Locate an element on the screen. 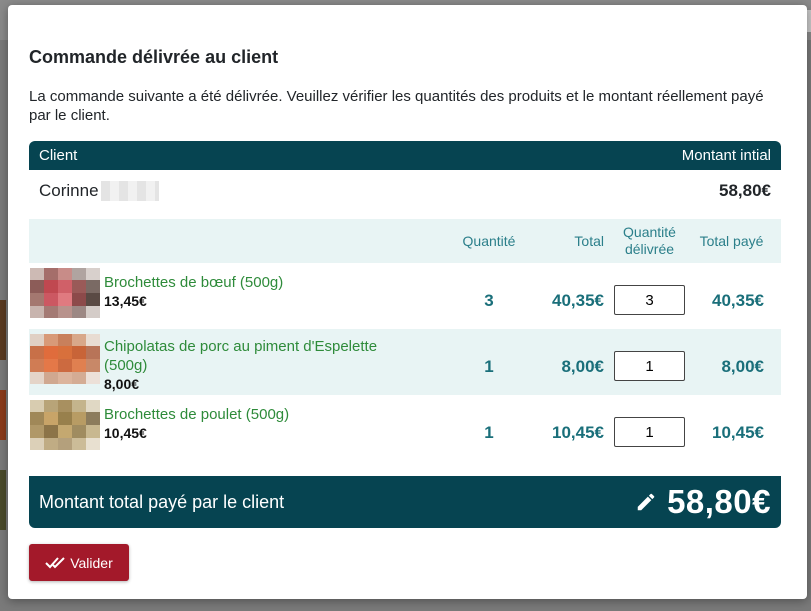 Image resolution: width=811 pixels, height=611 pixels. header-delivered-quantity: Quantité délivrée is located at coordinates (649, 241).